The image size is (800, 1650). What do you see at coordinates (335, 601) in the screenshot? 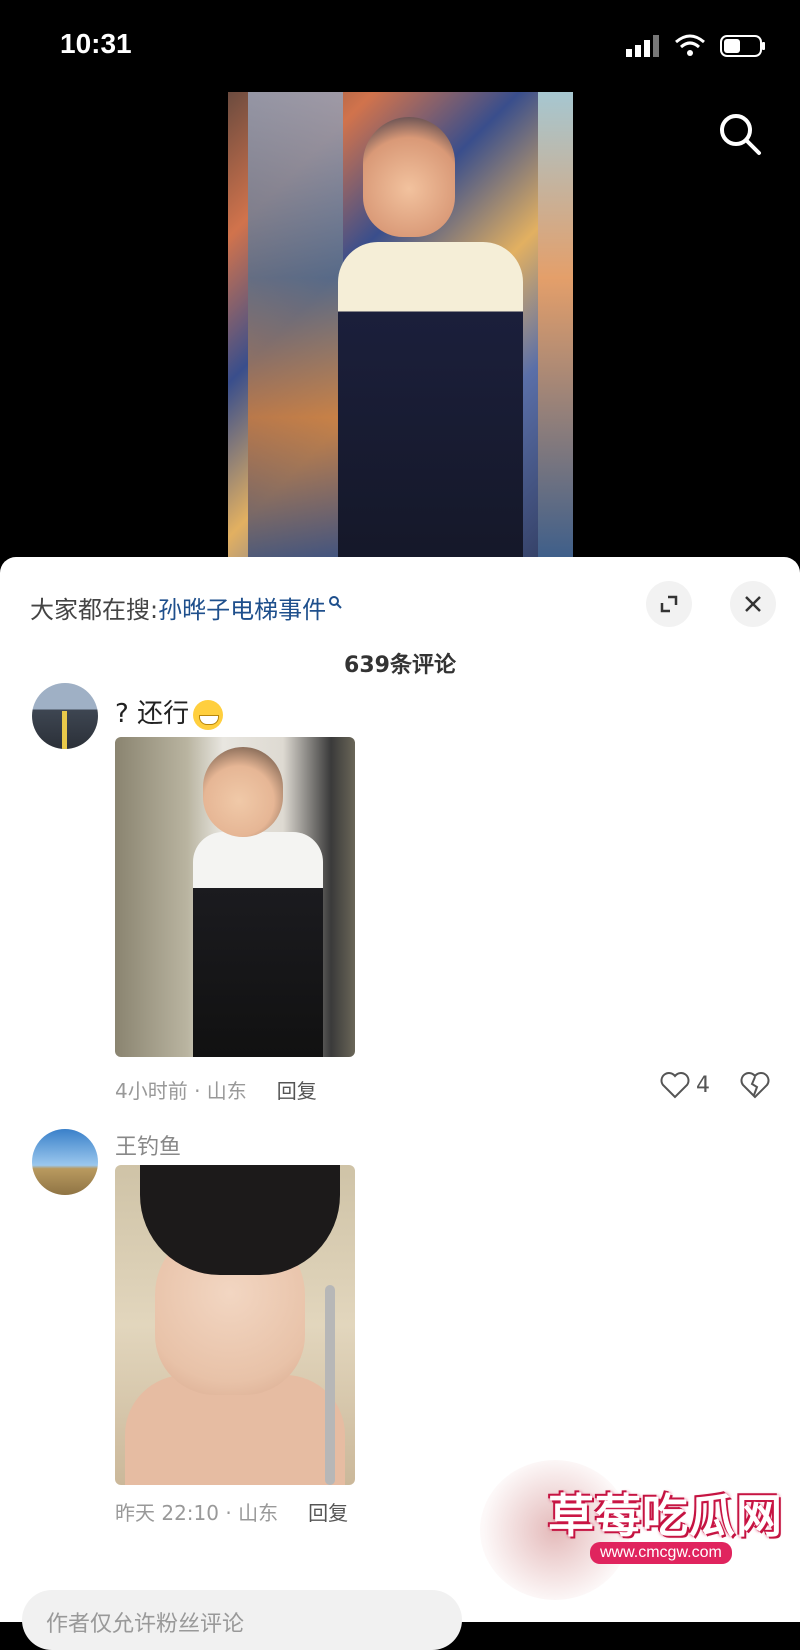
I see `small-search-icon` at bounding box center [335, 601].